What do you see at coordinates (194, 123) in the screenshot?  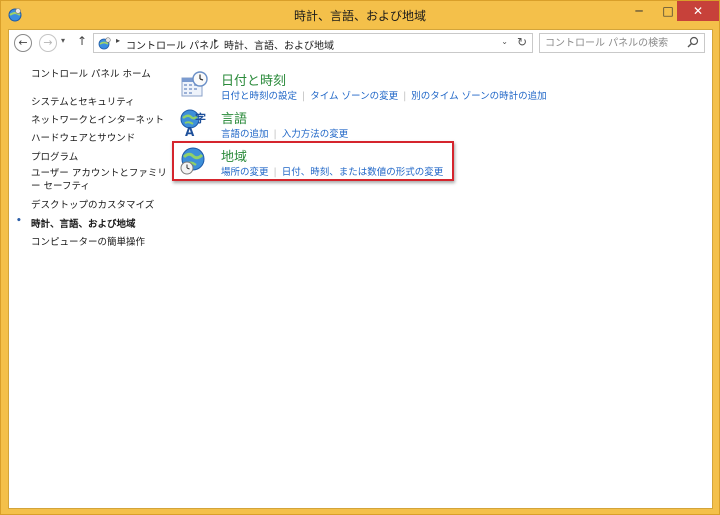 I see `language-icon: 字 A` at bounding box center [194, 123].